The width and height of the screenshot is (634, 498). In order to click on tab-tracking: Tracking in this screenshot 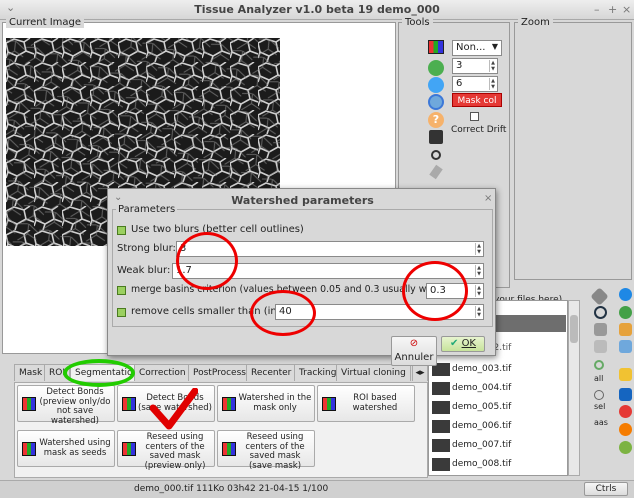, I will do `click(318, 372)`.